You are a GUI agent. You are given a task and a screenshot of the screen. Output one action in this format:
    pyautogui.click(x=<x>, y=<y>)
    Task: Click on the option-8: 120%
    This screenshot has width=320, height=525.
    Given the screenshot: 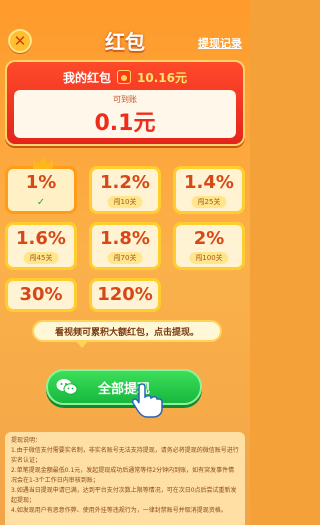 What is the action you would take?
    pyautogui.click(x=125, y=295)
    